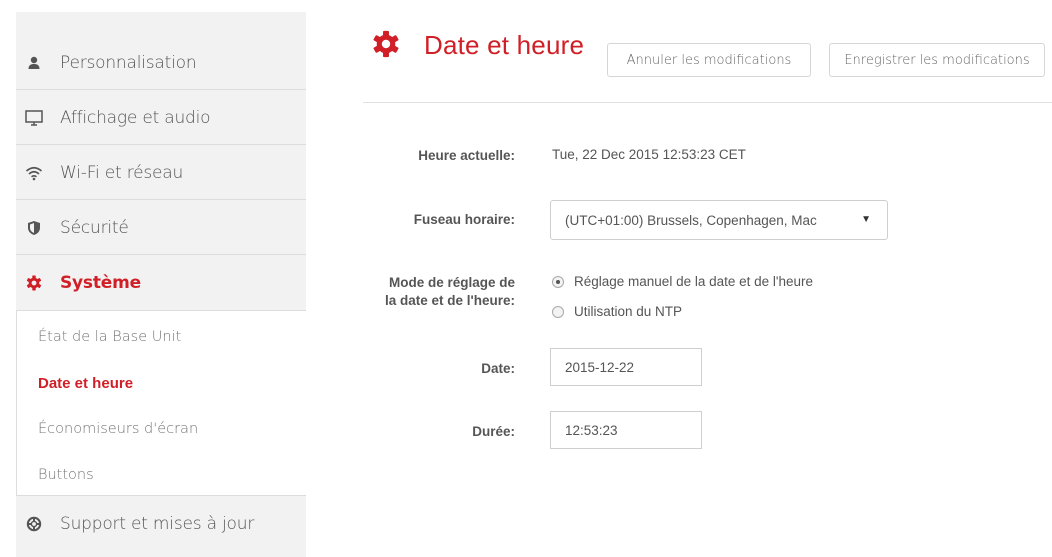 Image resolution: width=1052 pixels, height=557 pixels. I want to click on sidebar-item-label: Wi-Fi et réseau, so click(122, 172).